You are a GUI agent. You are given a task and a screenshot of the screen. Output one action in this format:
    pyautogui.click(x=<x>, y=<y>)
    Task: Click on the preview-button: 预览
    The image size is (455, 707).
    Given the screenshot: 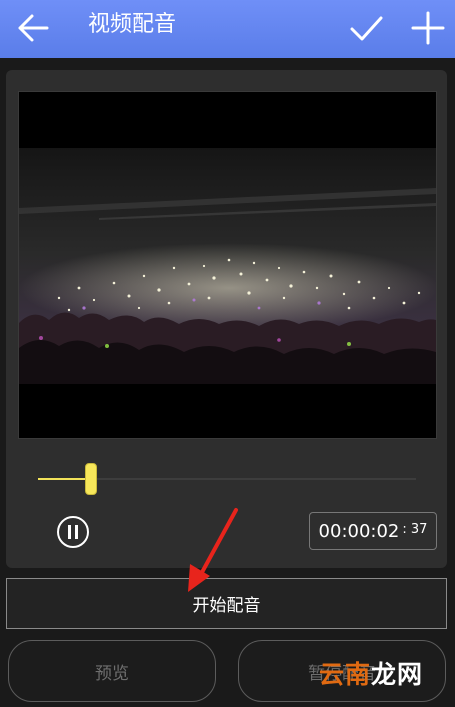 What is the action you would take?
    pyautogui.click(x=112, y=671)
    